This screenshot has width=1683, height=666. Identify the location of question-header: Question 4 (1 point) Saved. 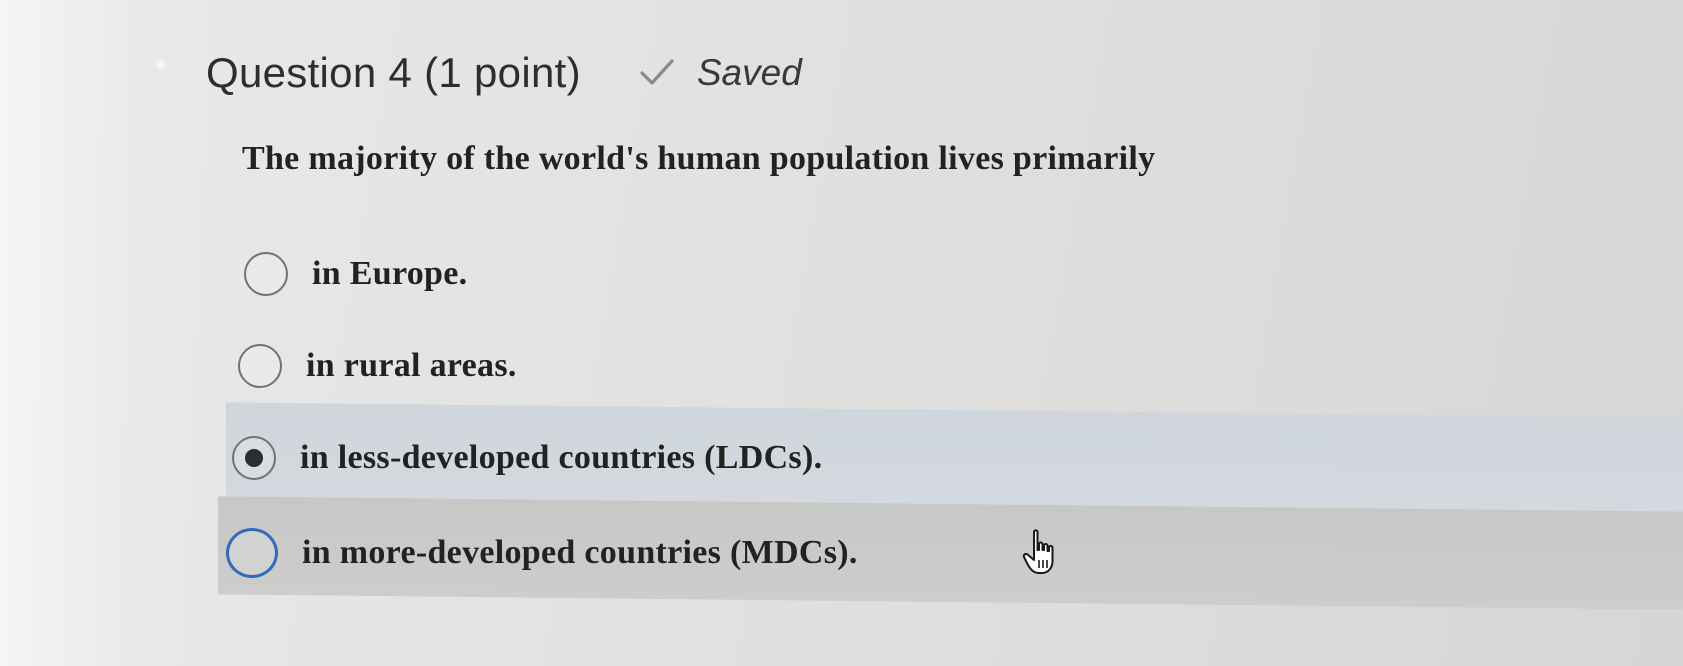
(504, 73).